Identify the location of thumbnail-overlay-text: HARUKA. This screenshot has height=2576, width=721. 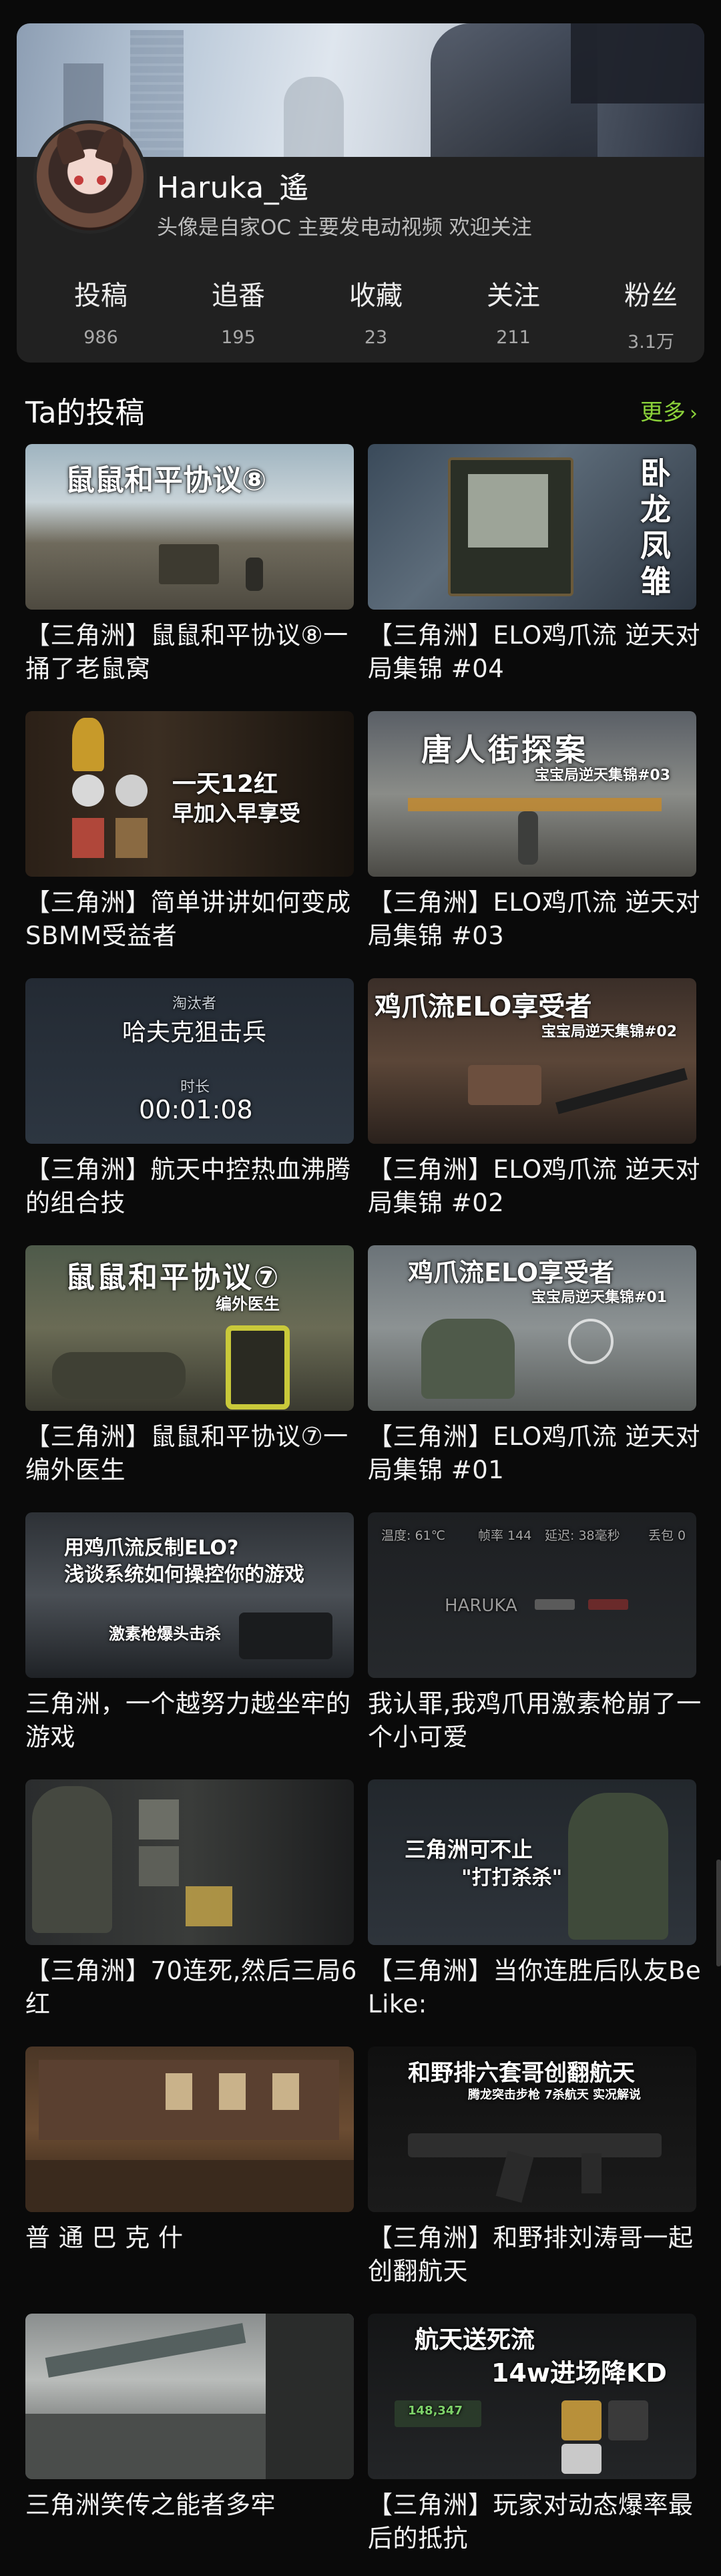
(481, 1606).